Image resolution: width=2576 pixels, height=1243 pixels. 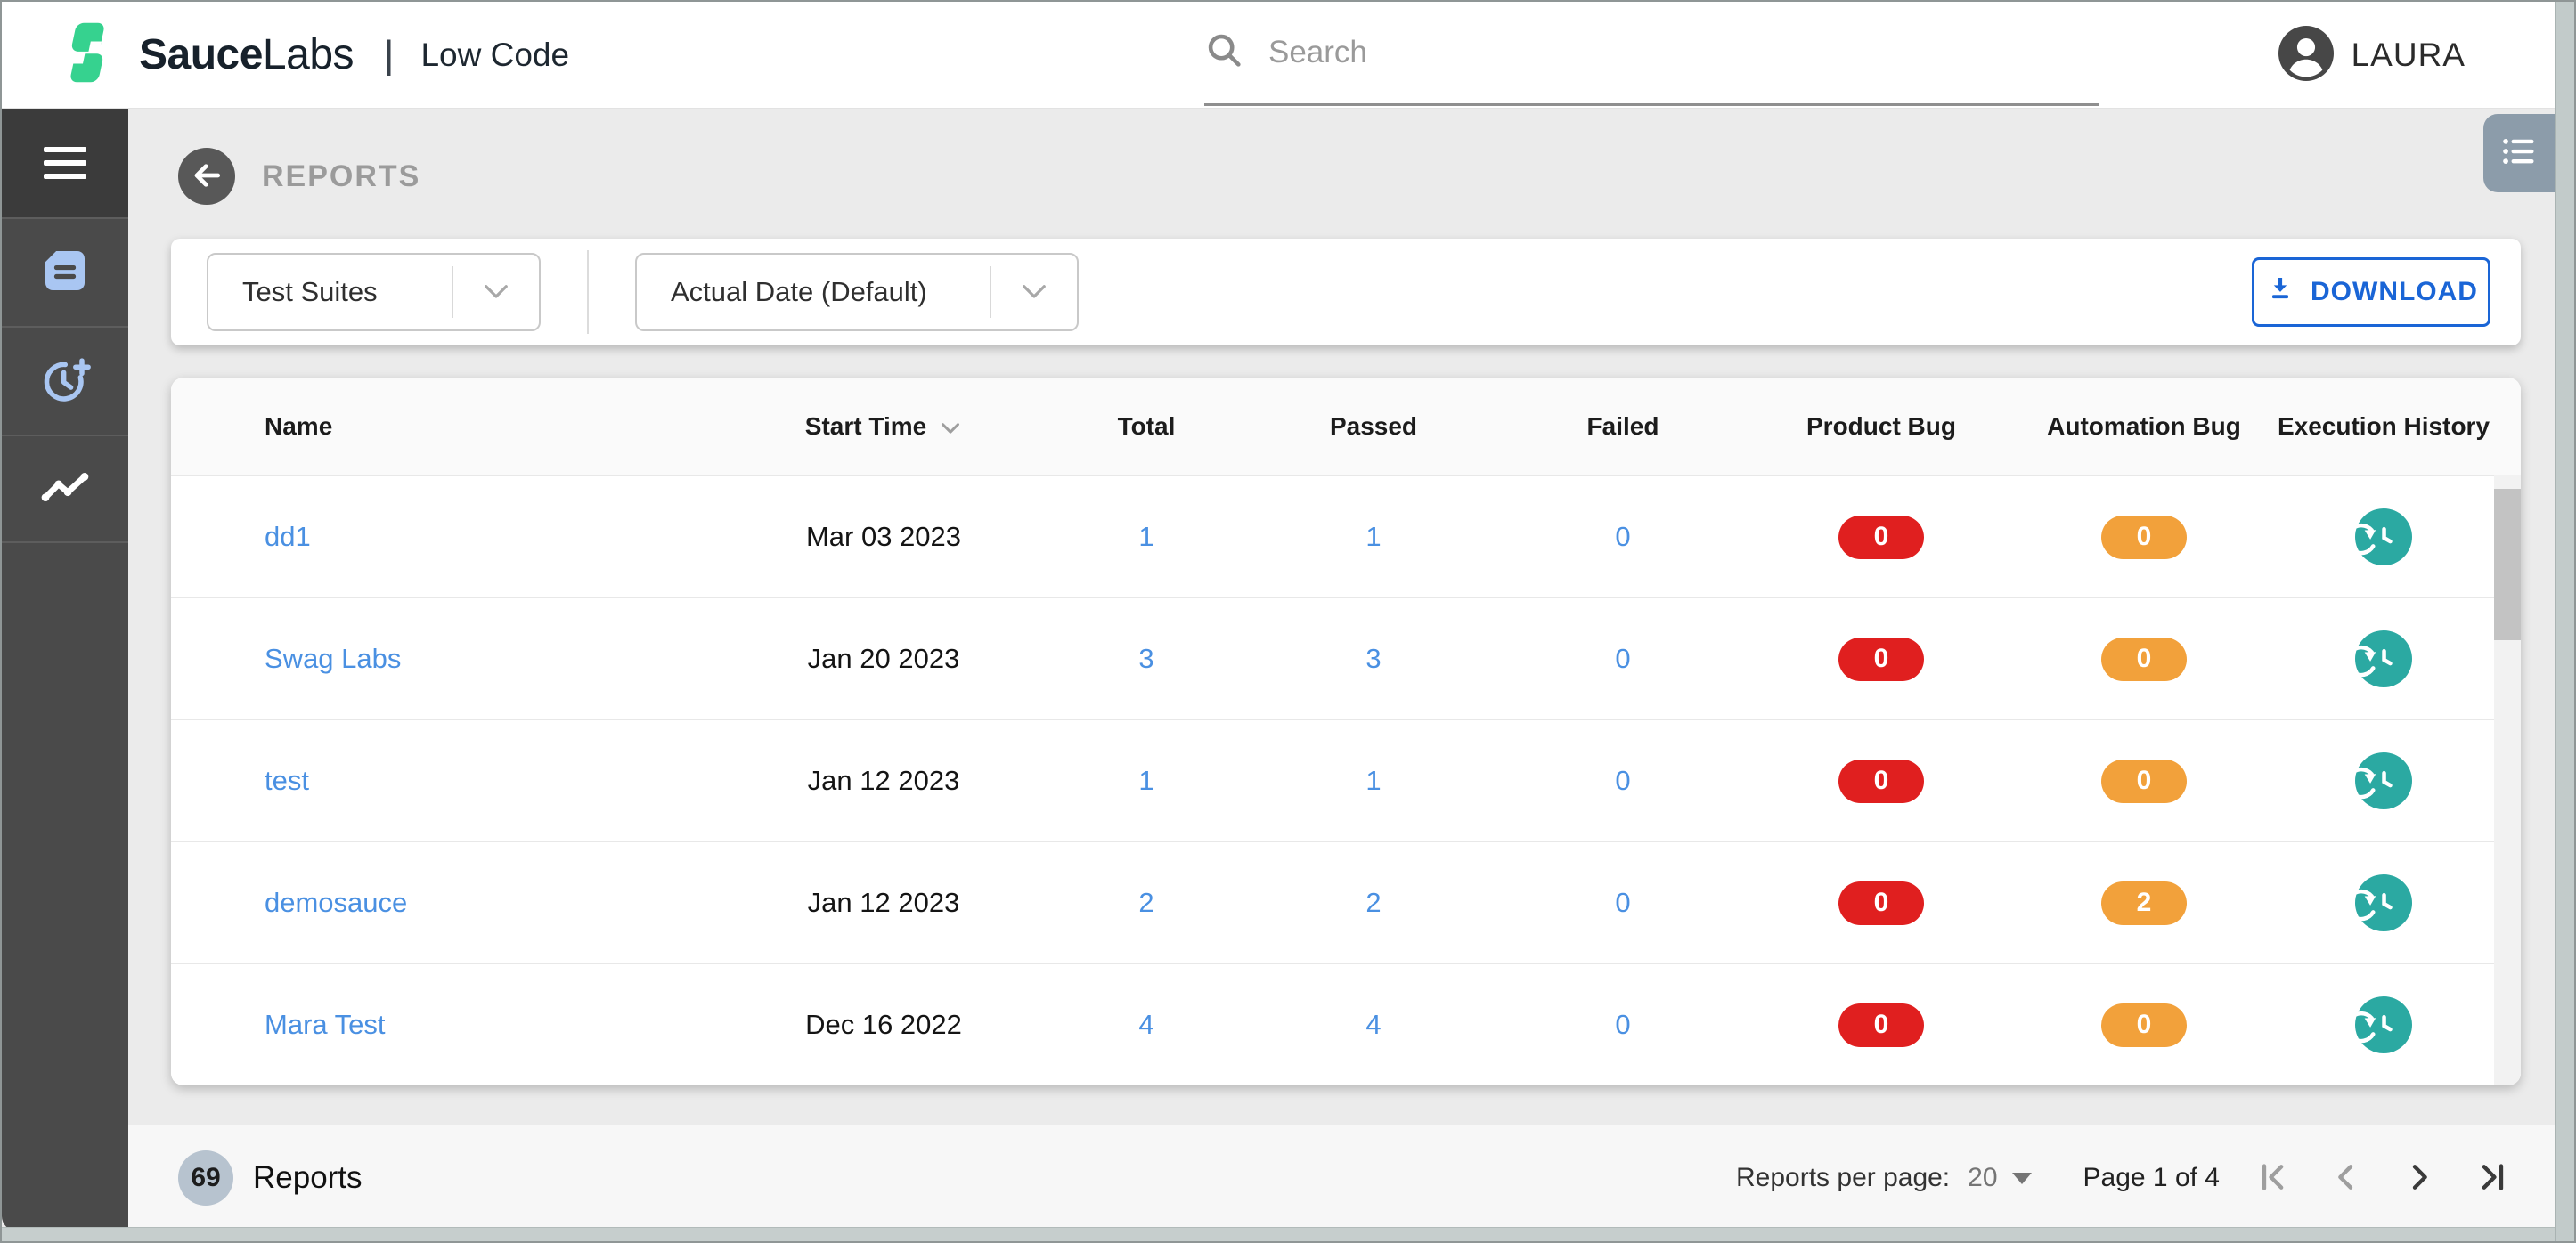 I want to click on sort-chevron-icon, so click(x=951, y=428).